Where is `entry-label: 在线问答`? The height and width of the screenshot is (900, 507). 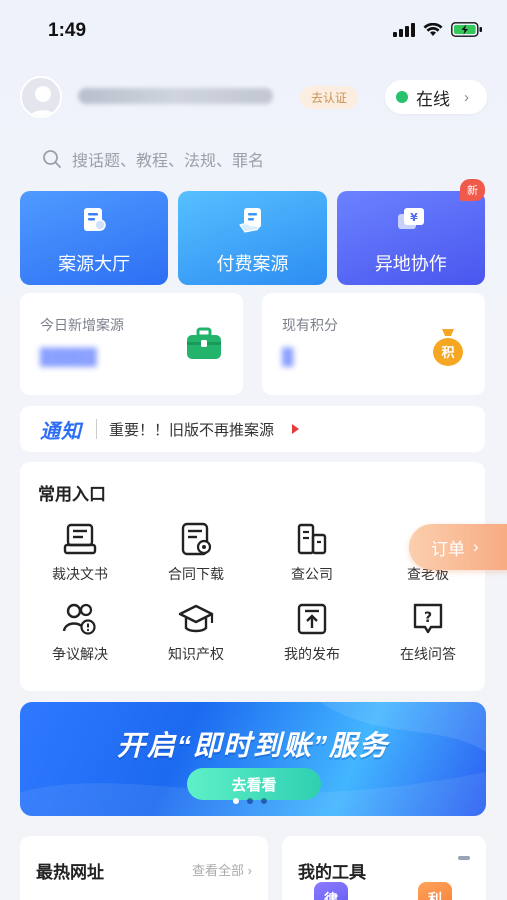
entry-label: 在线问答 is located at coordinates (428, 654).